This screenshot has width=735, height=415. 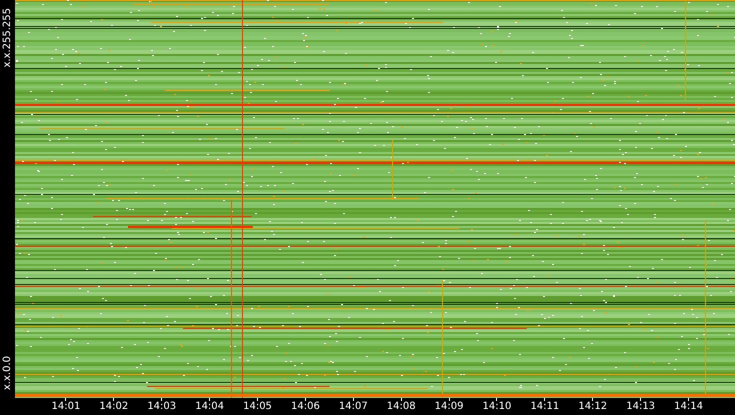 What do you see at coordinates (688, 407) in the screenshot?
I see `x-axis-tick-label: 14:14` at bounding box center [688, 407].